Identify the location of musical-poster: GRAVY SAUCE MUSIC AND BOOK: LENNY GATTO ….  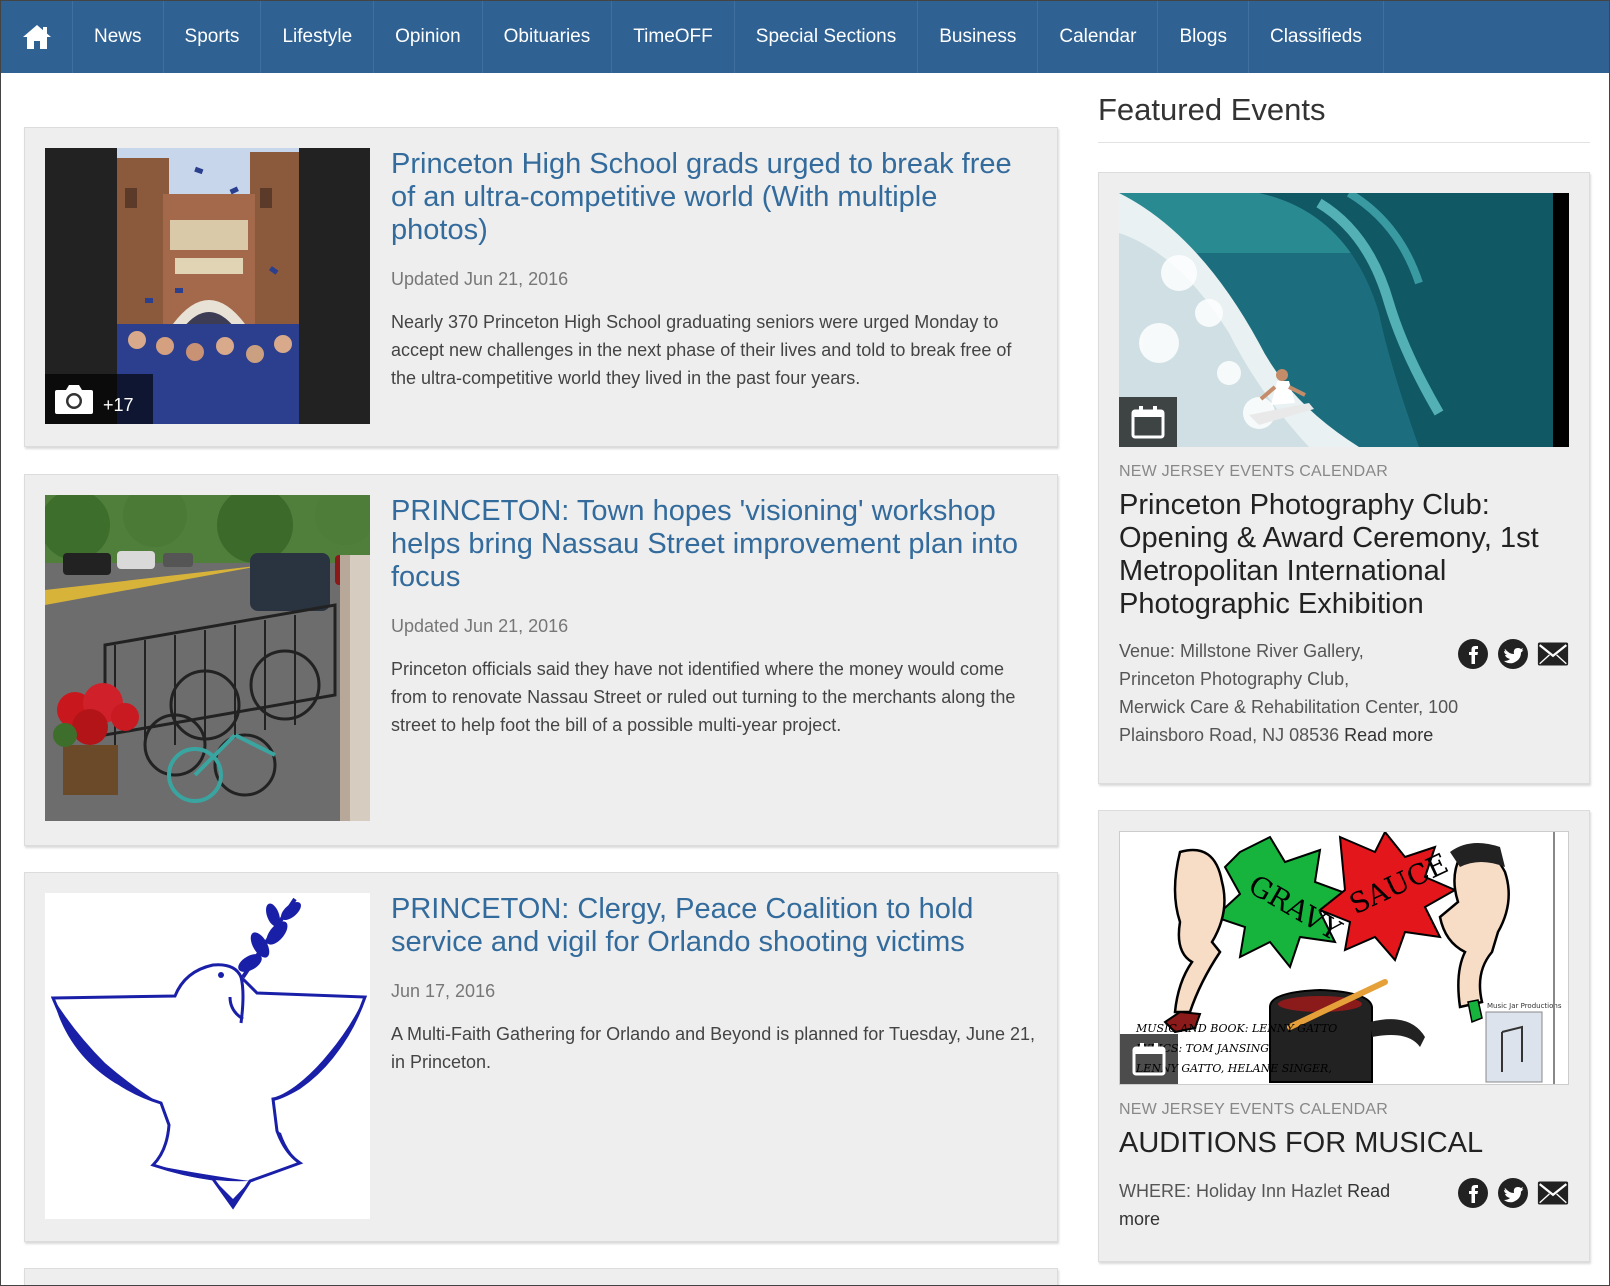
(1344, 958).